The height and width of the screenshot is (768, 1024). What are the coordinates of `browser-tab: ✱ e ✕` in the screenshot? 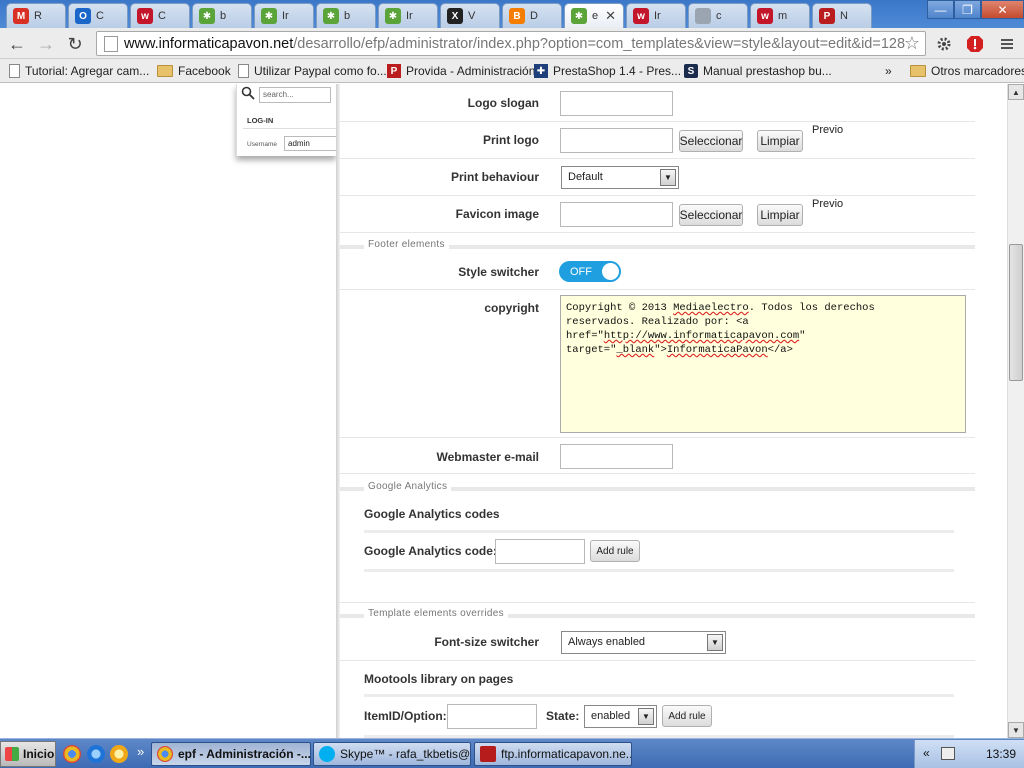 It's located at (594, 15).